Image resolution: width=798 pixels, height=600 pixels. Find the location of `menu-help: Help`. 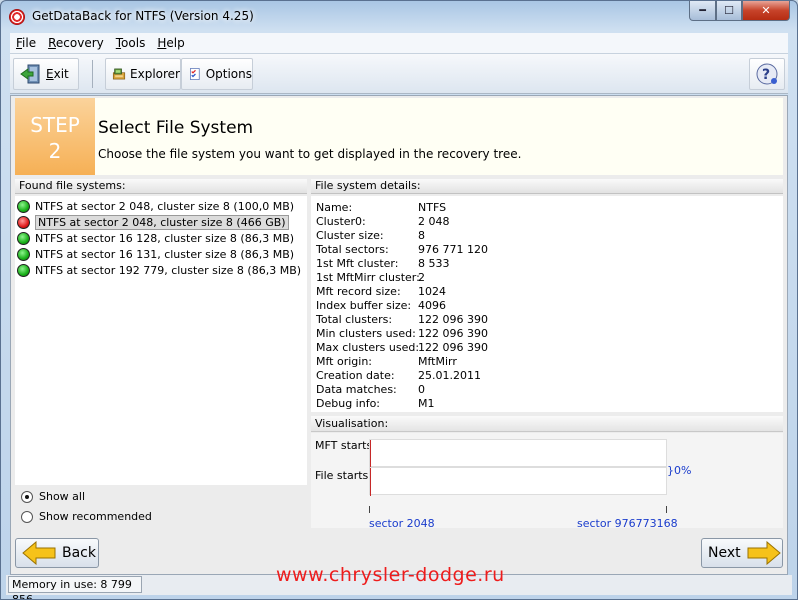

menu-help: Help is located at coordinates (170, 43).